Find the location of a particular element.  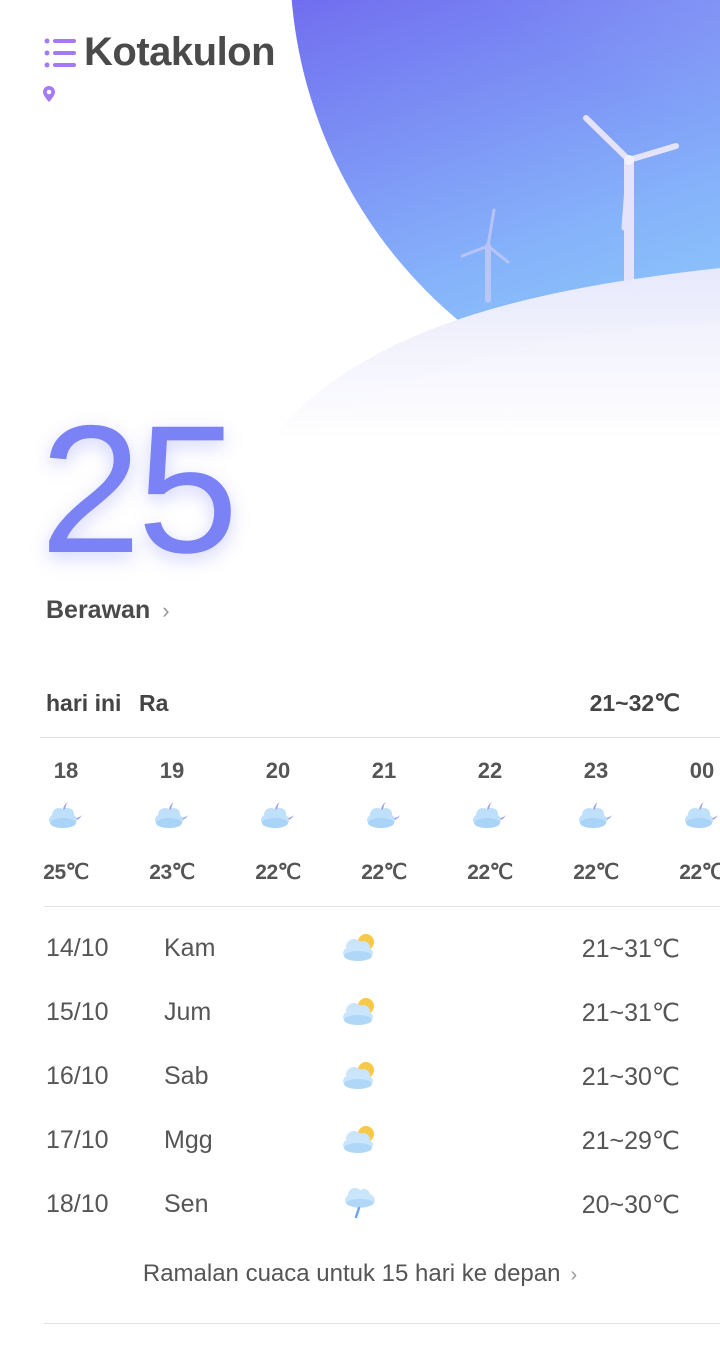

hour-label: 19 is located at coordinates (172, 770).